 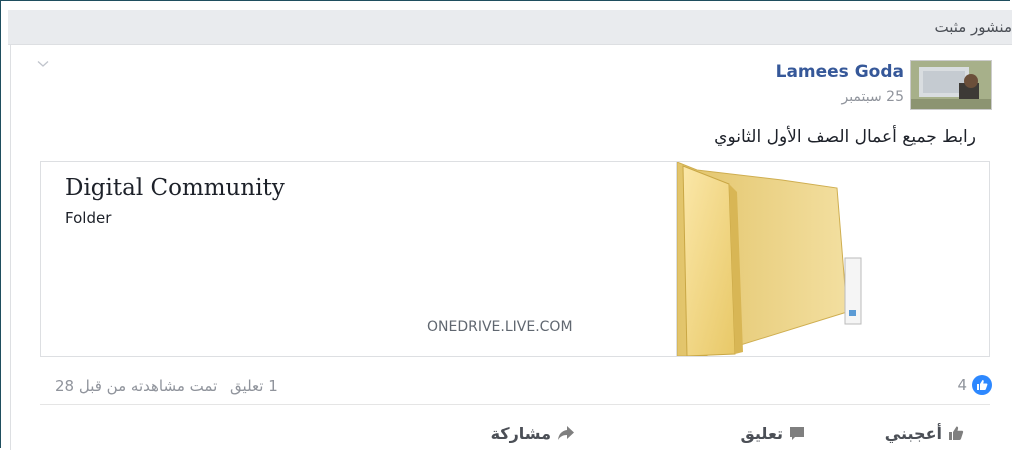 I want to click on comment-button: تعليق, so click(x=772, y=433).